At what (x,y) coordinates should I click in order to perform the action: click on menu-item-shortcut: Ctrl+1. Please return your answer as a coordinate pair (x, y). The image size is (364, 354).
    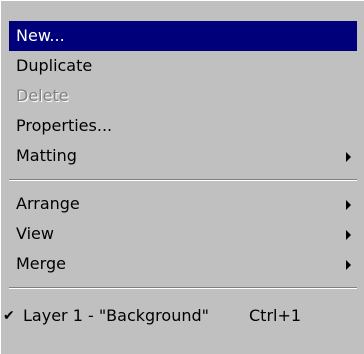
    Looking at the image, I should click on (275, 315).